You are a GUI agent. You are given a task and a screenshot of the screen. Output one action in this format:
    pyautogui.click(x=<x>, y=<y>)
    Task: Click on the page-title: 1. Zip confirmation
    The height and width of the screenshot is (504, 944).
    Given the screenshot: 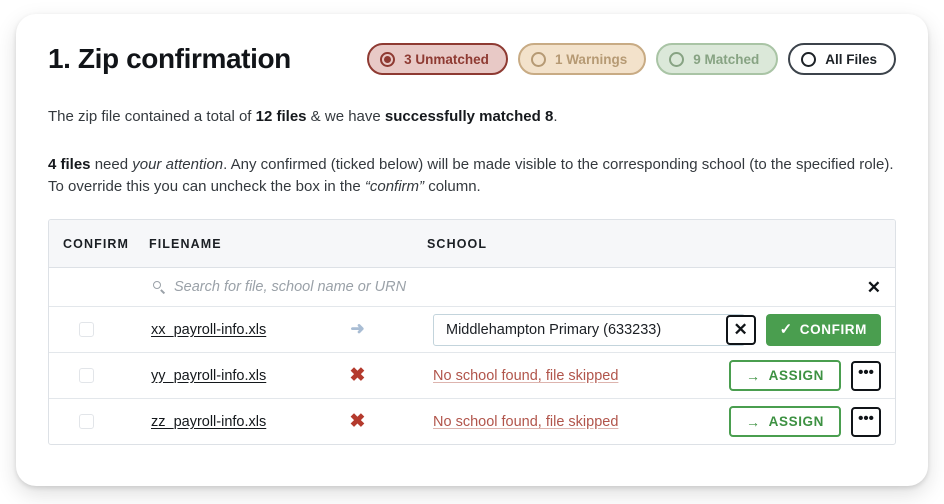 What is the action you would take?
    pyautogui.click(x=169, y=58)
    